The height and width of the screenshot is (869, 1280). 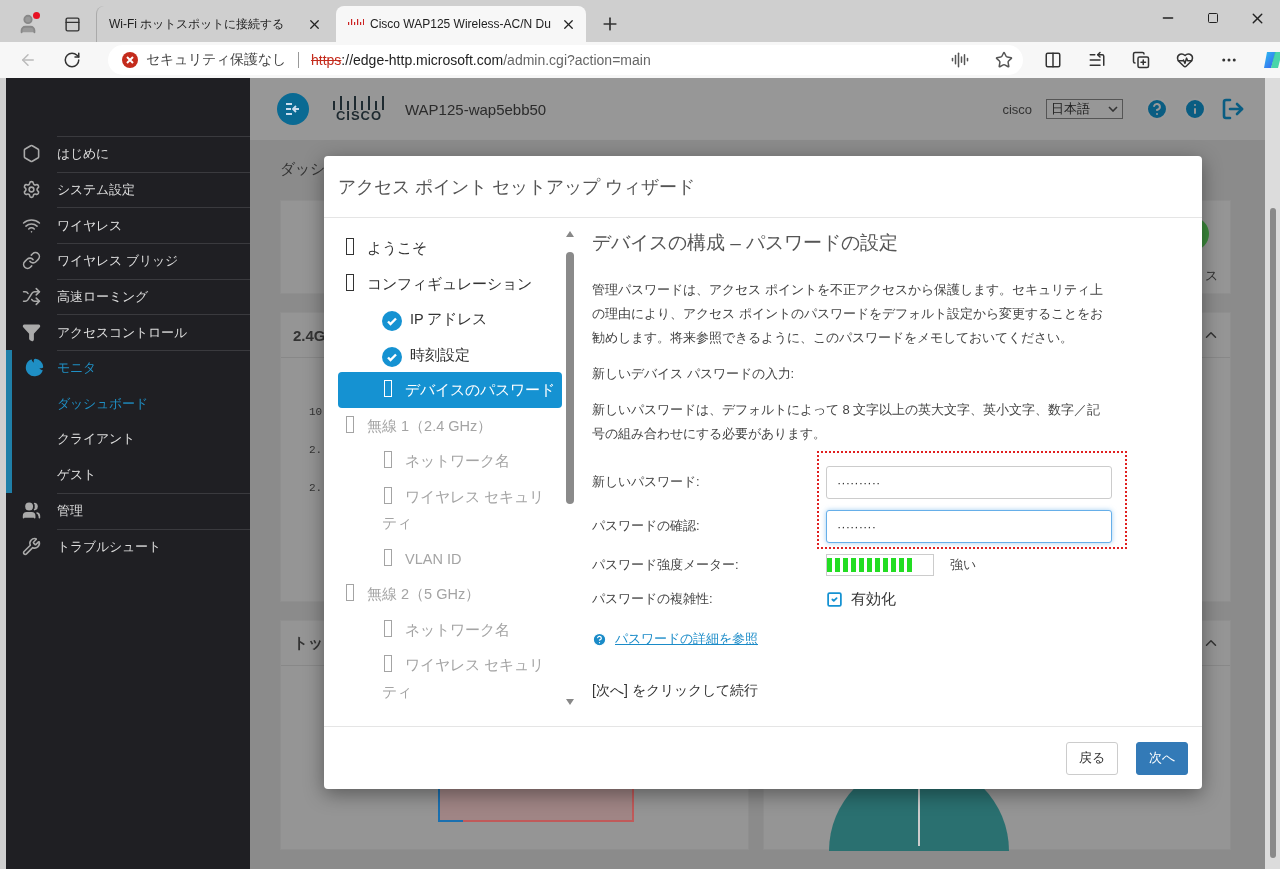 I want to click on field-label: パスワード強度メーター:, so click(x=666, y=565).